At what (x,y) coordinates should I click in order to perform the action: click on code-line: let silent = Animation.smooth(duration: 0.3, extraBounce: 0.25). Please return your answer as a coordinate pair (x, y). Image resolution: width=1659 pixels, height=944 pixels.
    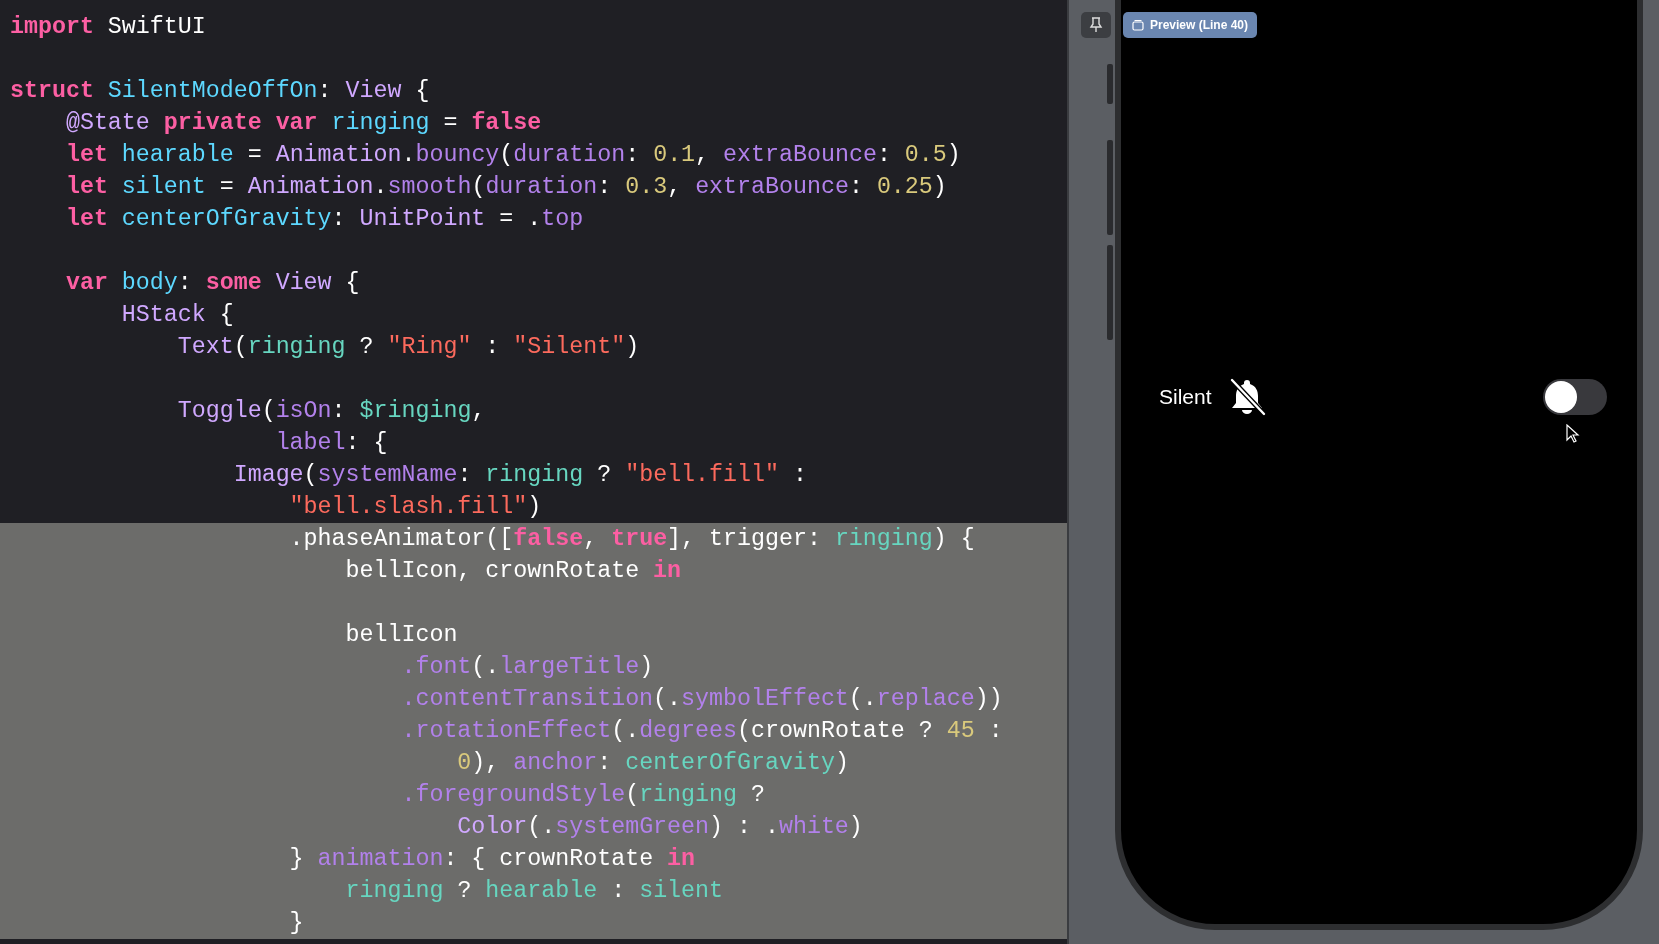
    Looking at the image, I should click on (506, 187).